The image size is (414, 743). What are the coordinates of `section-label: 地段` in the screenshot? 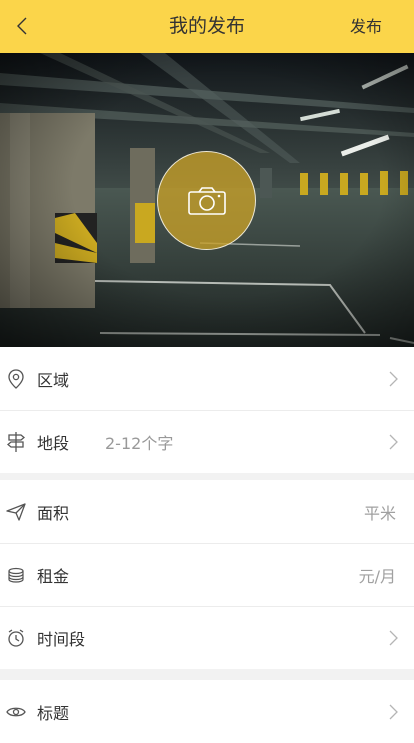 It's located at (53, 443).